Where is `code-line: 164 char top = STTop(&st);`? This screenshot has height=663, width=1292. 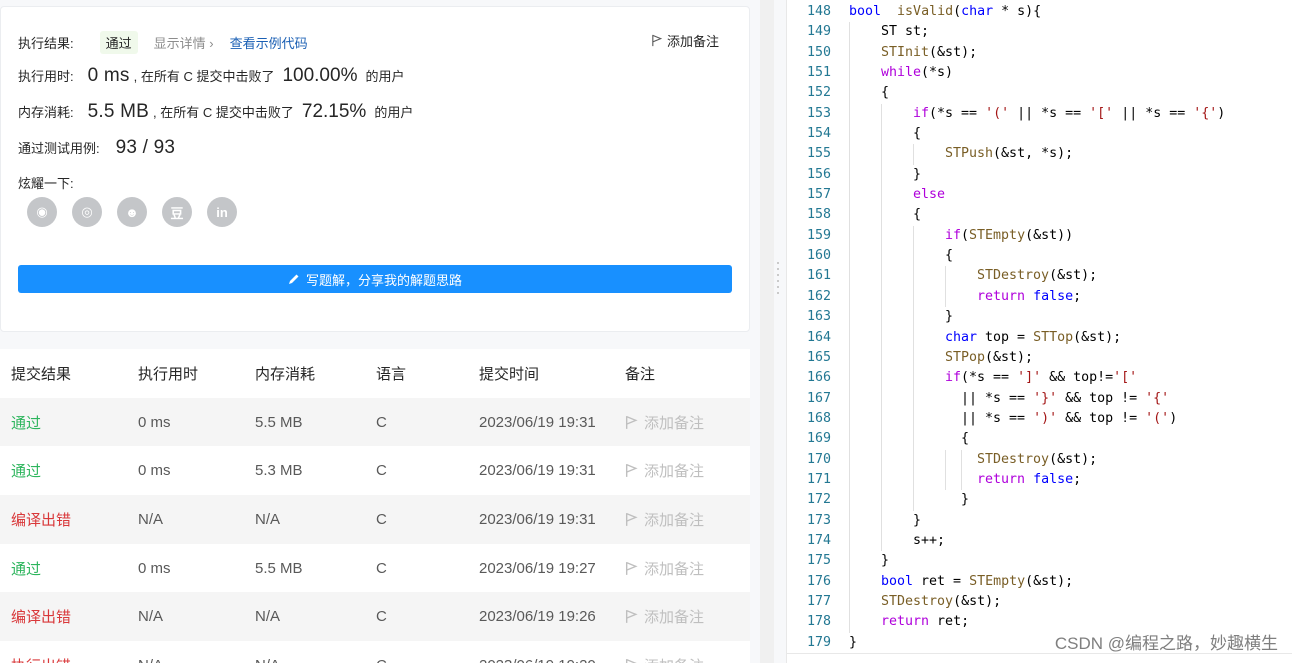 code-line: 164 char top = STTop(&st); is located at coordinates (1039, 337).